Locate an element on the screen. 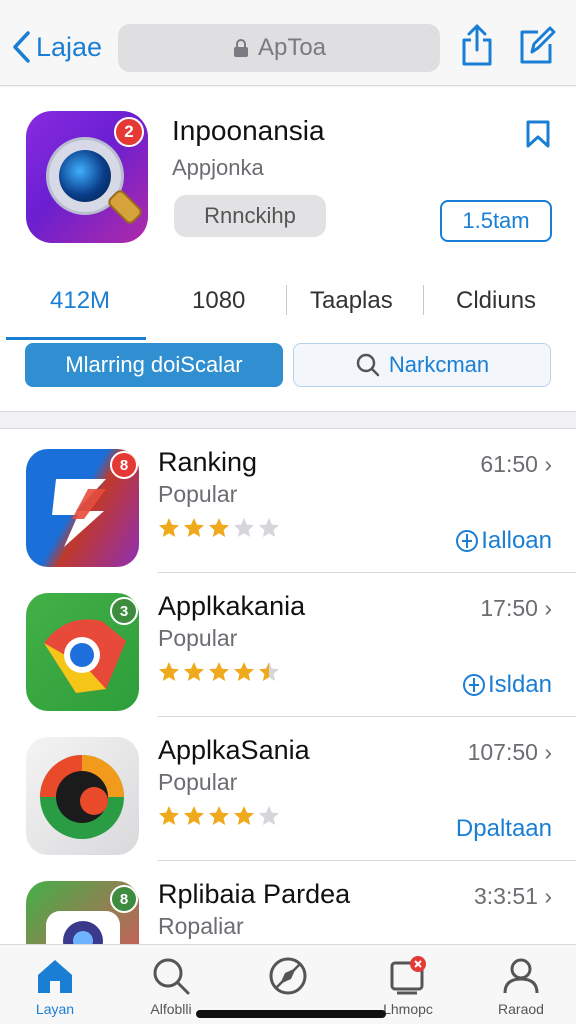  search-action-button: Narkcman is located at coordinates (422, 365).